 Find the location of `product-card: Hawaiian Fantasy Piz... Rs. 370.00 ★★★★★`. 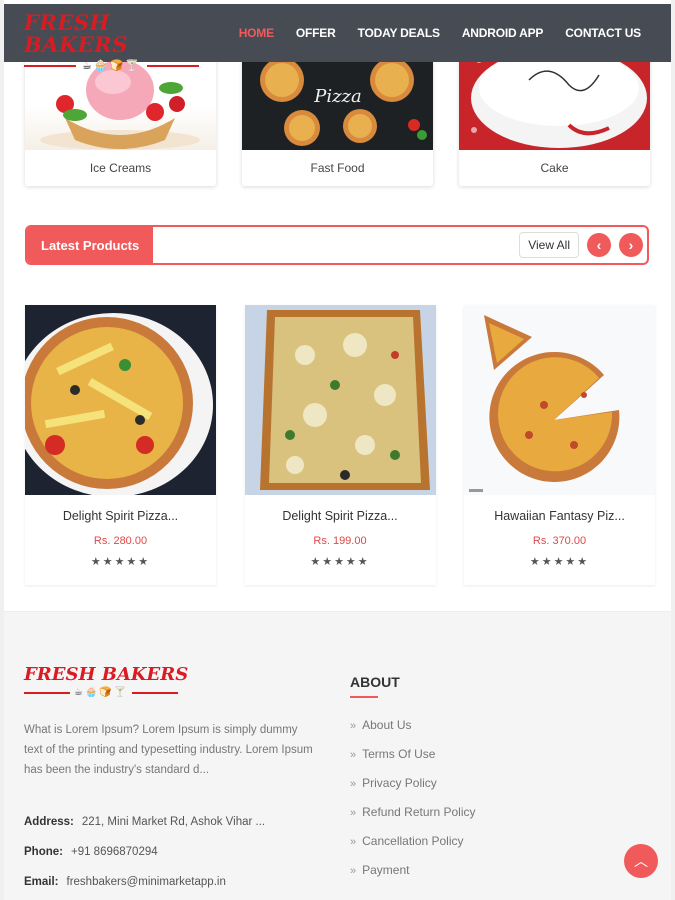

product-card: Hawaiian Fantasy Piz... Rs. 370.00 ★★★★★ is located at coordinates (559, 445).